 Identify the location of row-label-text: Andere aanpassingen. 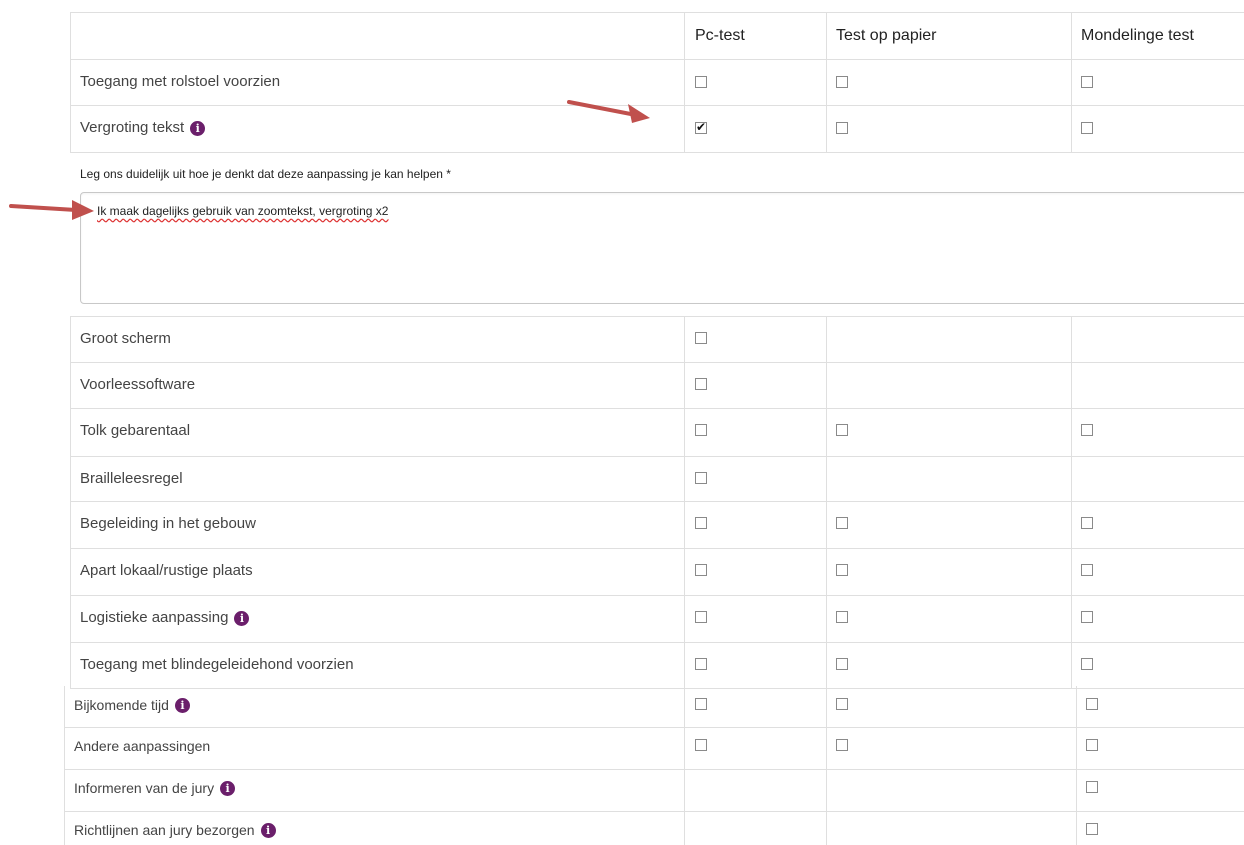
(142, 746).